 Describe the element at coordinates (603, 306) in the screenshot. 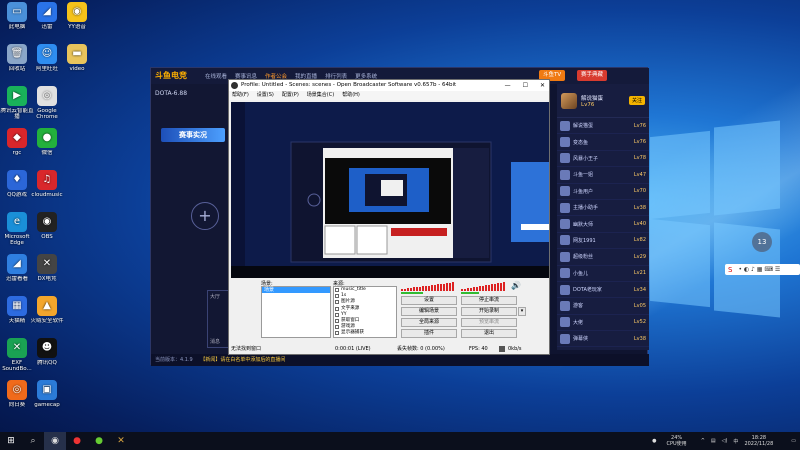

I see `viewer-row: 游客 Lv05` at that location.